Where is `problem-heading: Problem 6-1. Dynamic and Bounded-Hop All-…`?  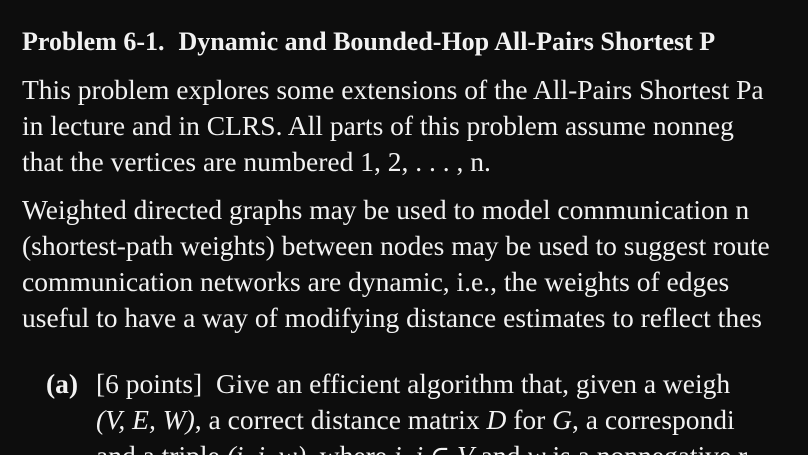 problem-heading: Problem 6-1. Dynamic and Bounded-Hop All-… is located at coordinates (368, 42).